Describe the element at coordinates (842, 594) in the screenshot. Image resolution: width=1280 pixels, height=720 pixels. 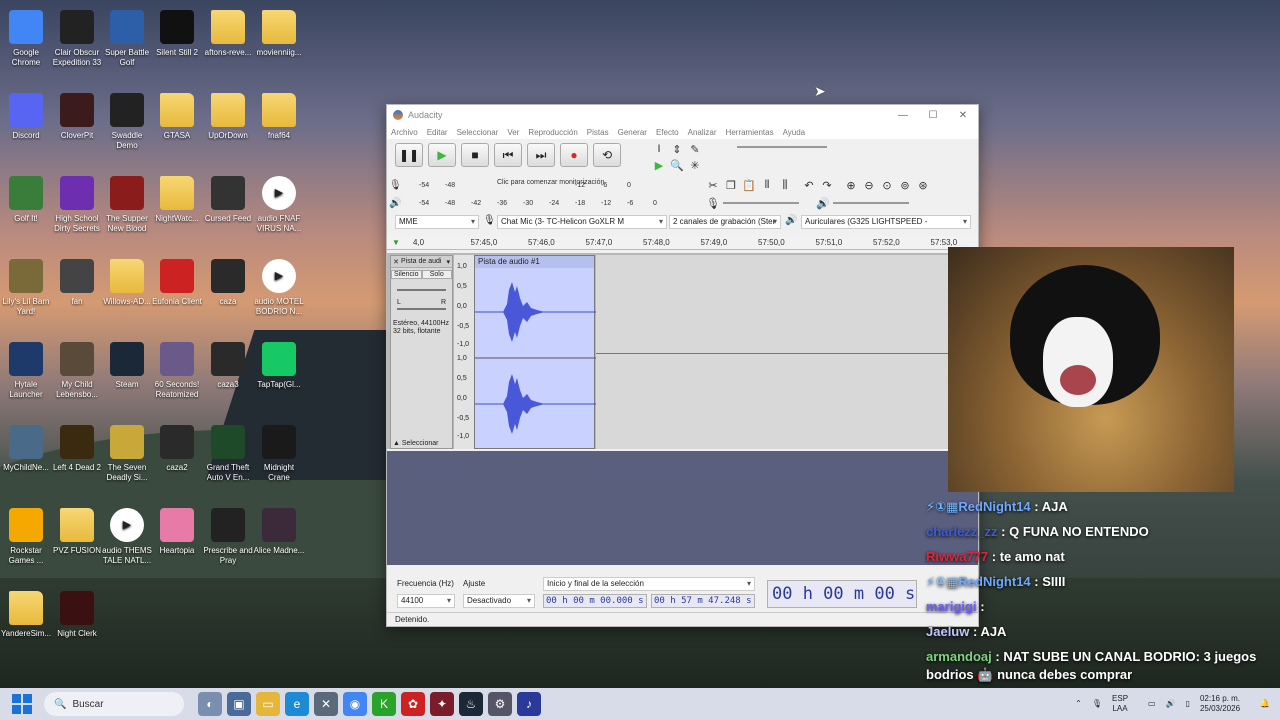
I see `audio-position-time: 00 h 00 m 00 s` at that location.